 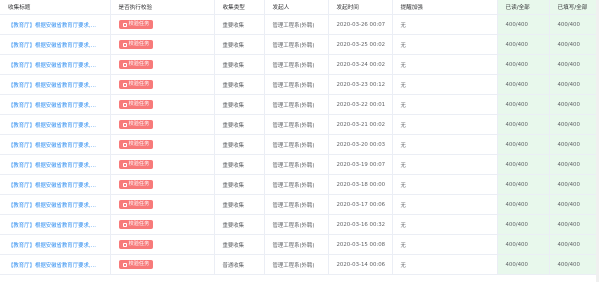 I want to click on header-verify: 是否执行校验, so click(x=162, y=7).